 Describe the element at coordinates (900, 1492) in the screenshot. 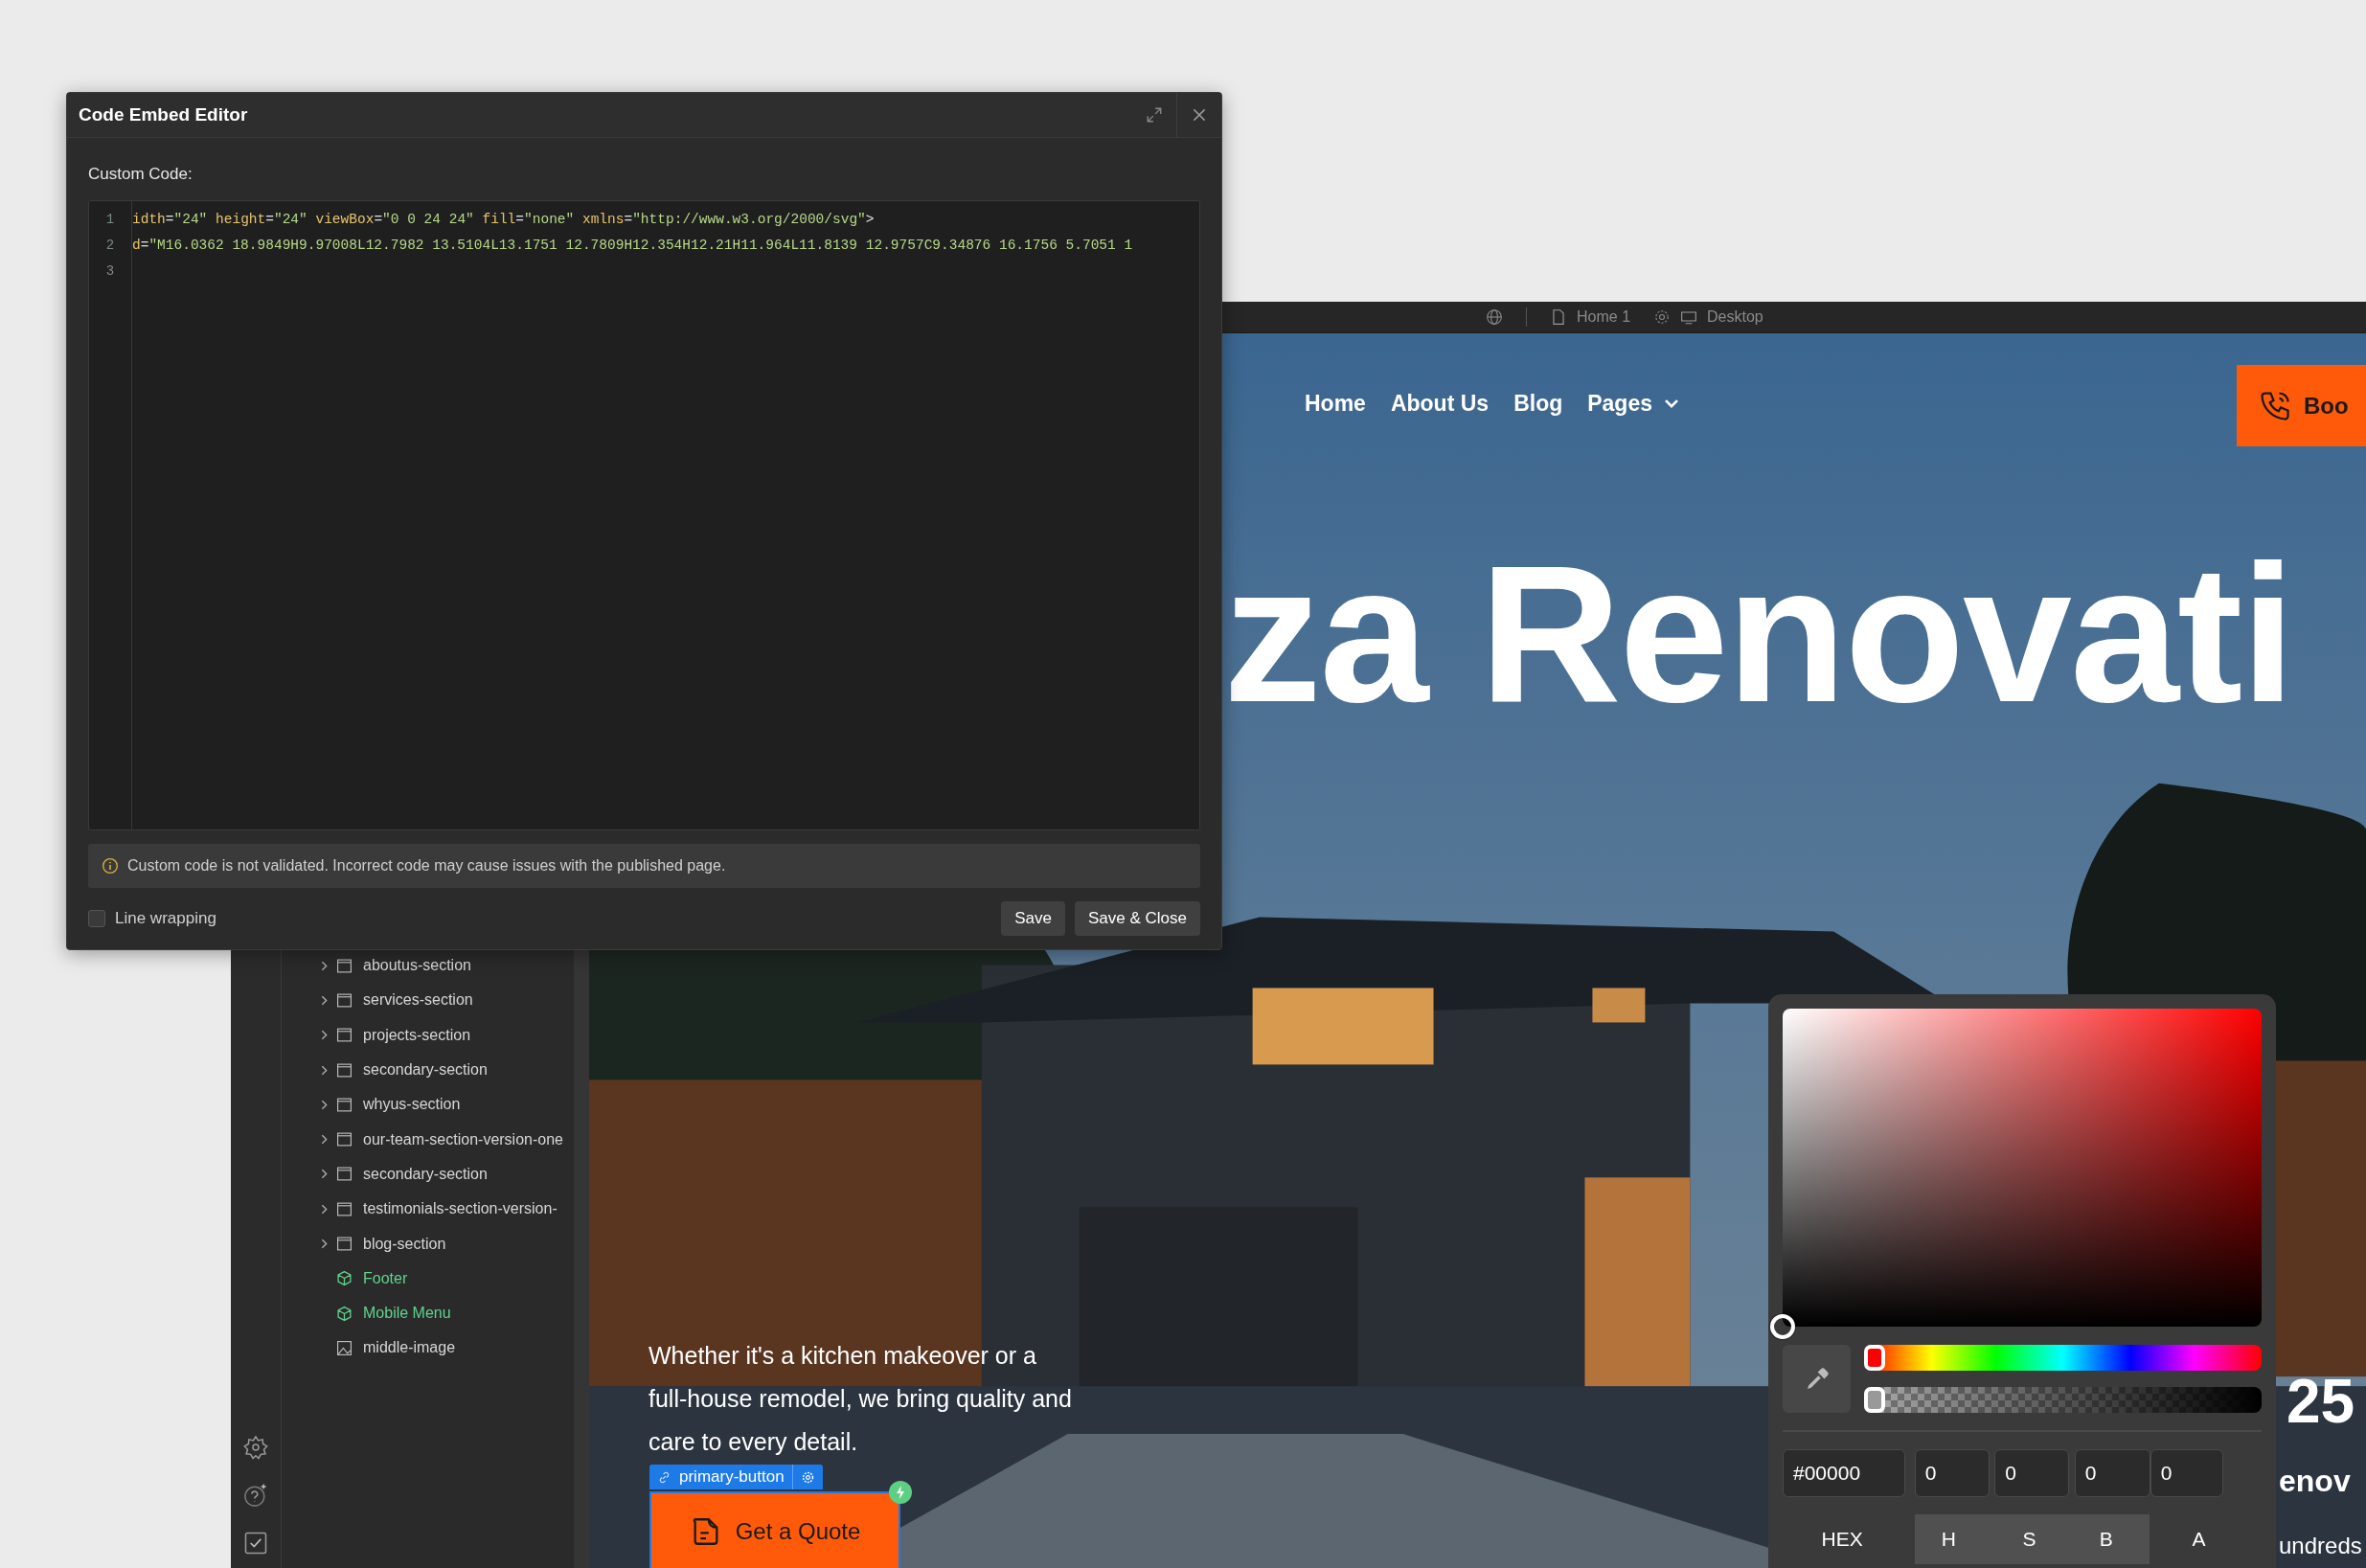

I see `lightning-badge-icon` at that location.